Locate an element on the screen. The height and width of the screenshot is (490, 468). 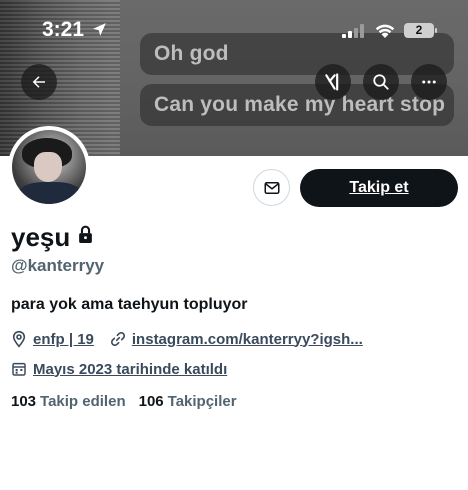
avatar-image is located at coordinates (49, 167).